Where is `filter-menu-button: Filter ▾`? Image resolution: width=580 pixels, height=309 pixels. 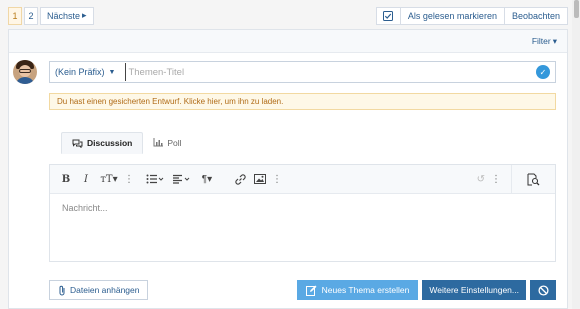 filter-menu-button: Filter ▾ is located at coordinates (544, 41).